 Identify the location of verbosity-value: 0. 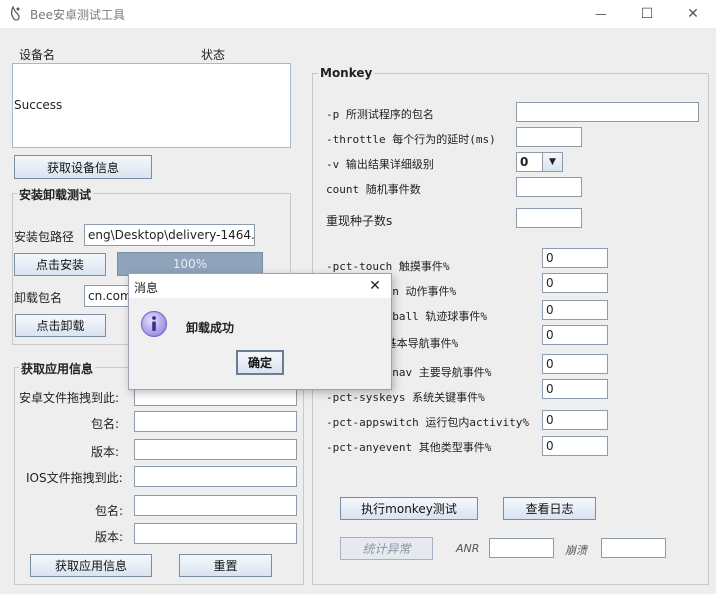
(524, 162).